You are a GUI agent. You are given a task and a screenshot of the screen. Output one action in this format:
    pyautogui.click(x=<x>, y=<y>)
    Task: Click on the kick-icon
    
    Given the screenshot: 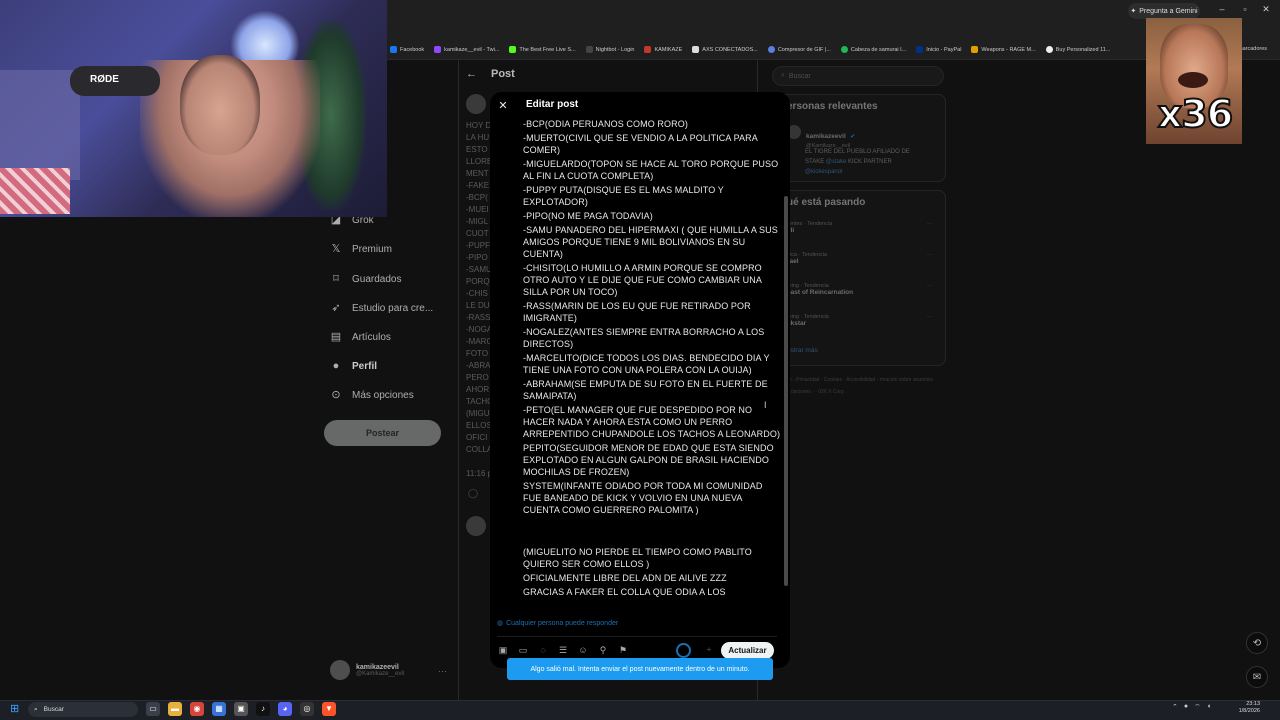 What is the action you would take?
    pyautogui.click(x=513, y=49)
    